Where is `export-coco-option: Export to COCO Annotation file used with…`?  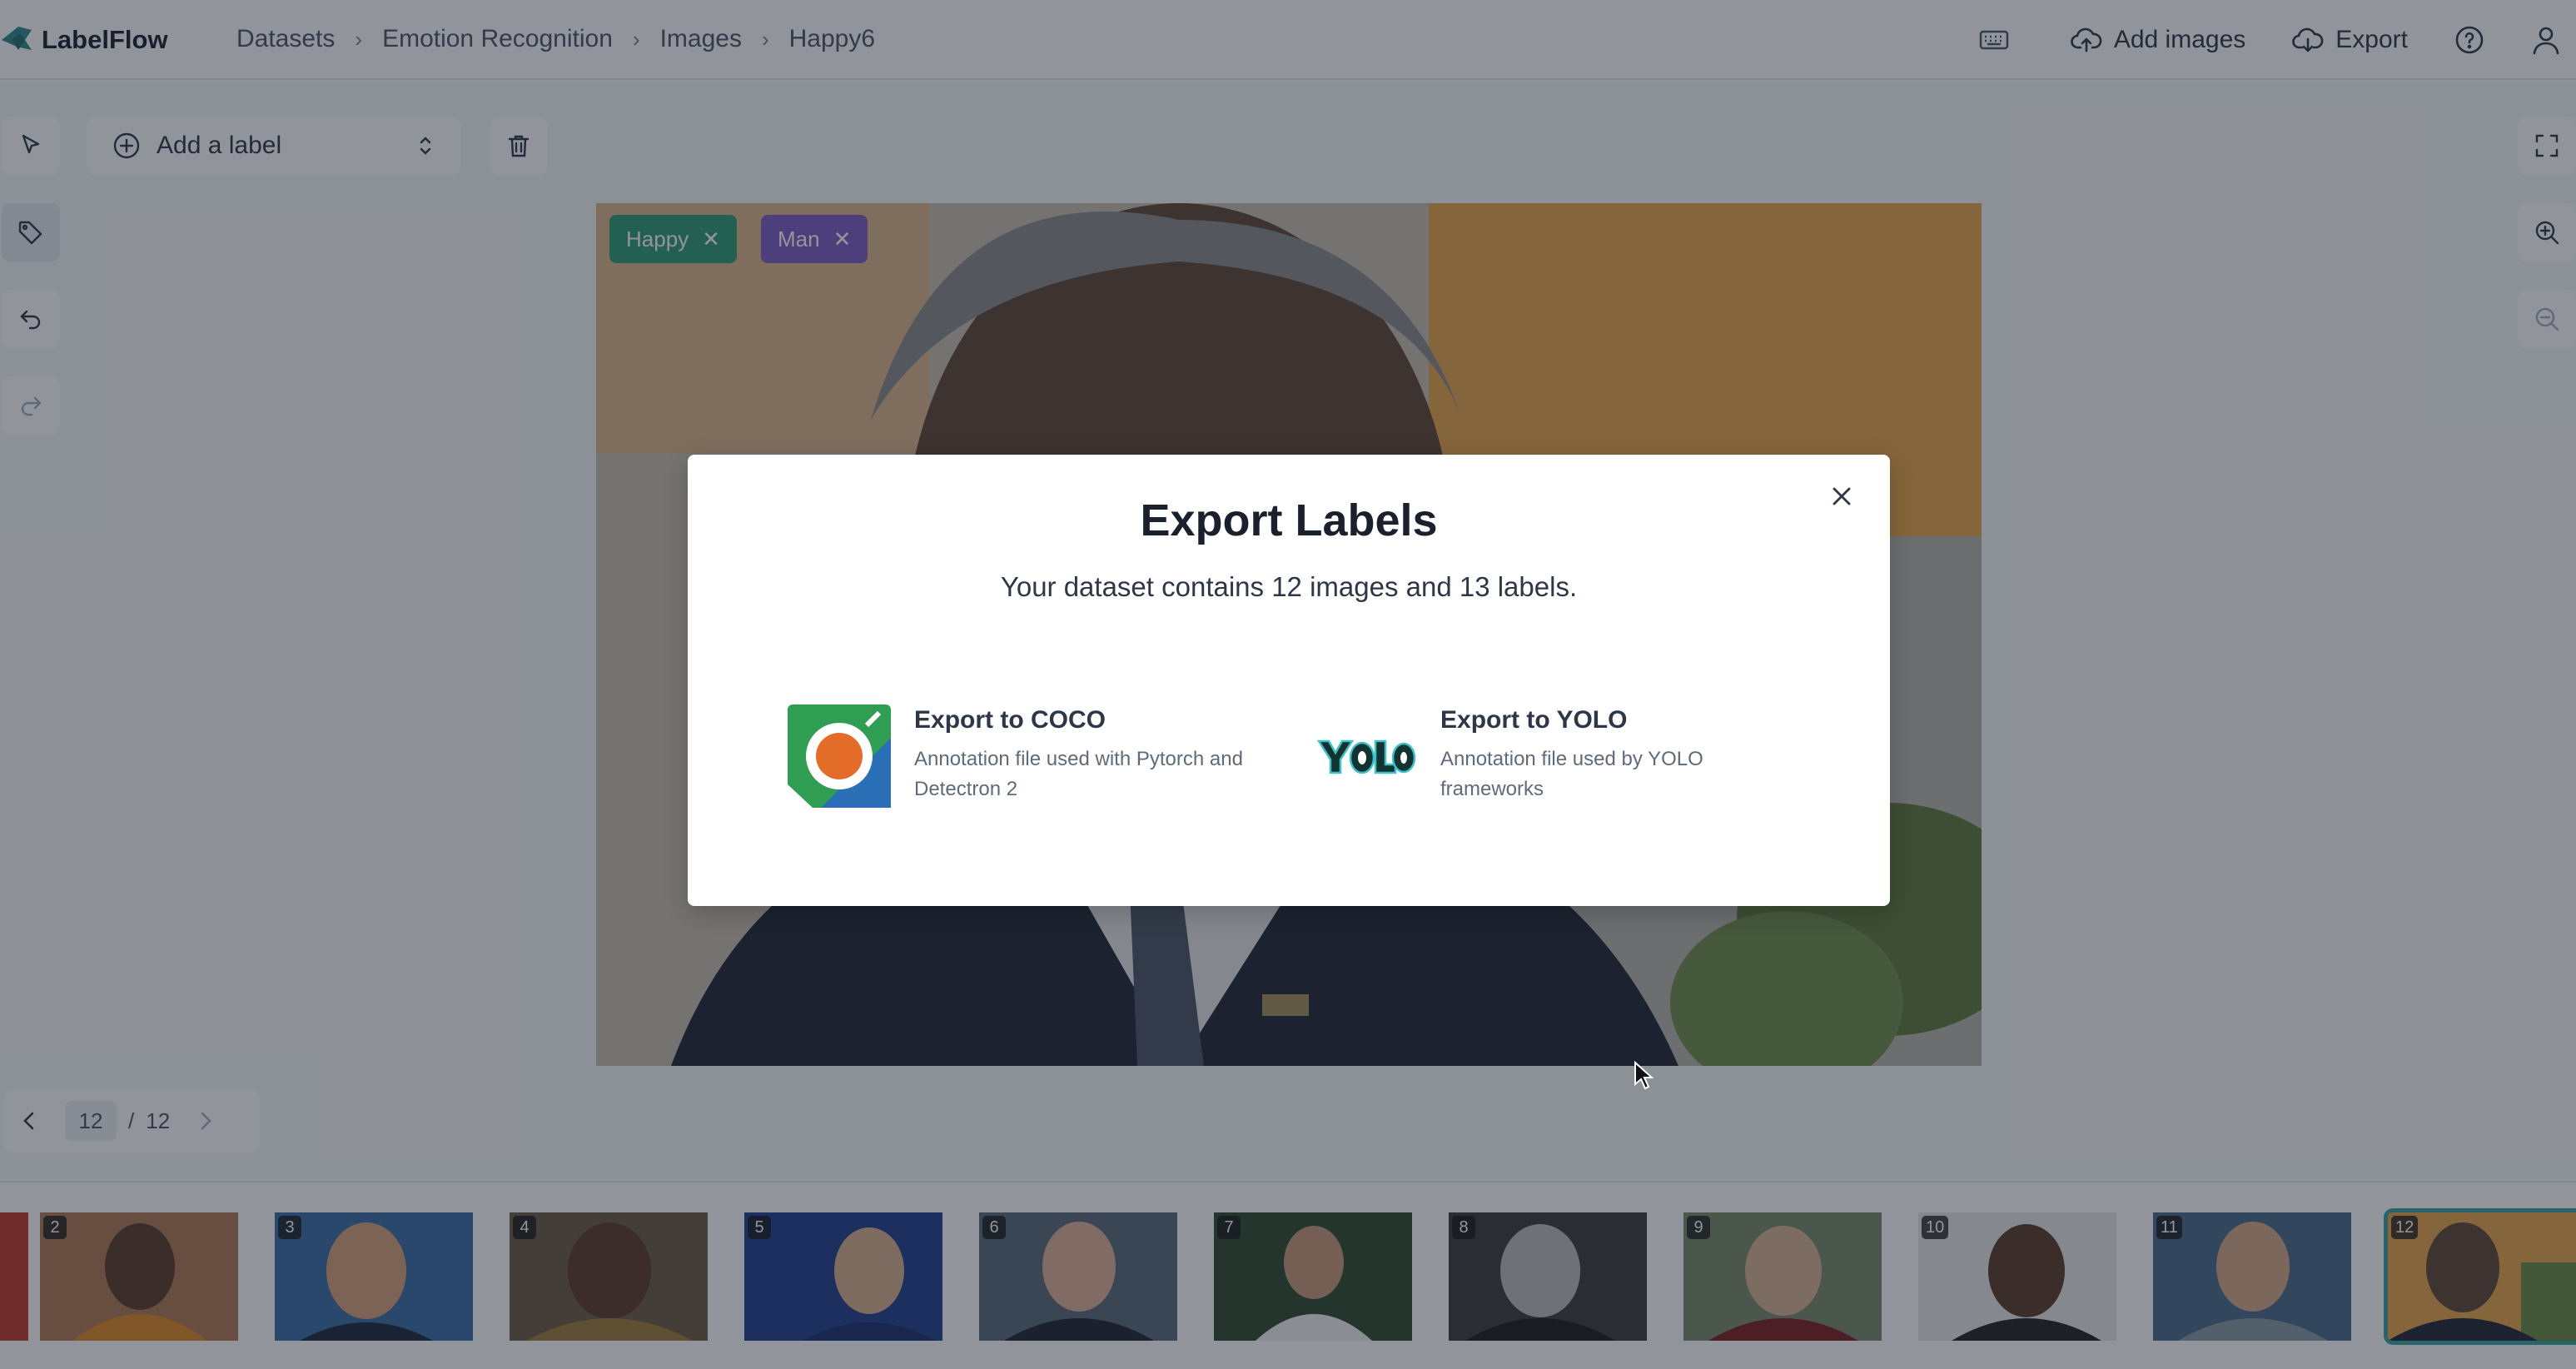 export-coco-option: Export to COCO Annotation file used with… is located at coordinates (1030, 756).